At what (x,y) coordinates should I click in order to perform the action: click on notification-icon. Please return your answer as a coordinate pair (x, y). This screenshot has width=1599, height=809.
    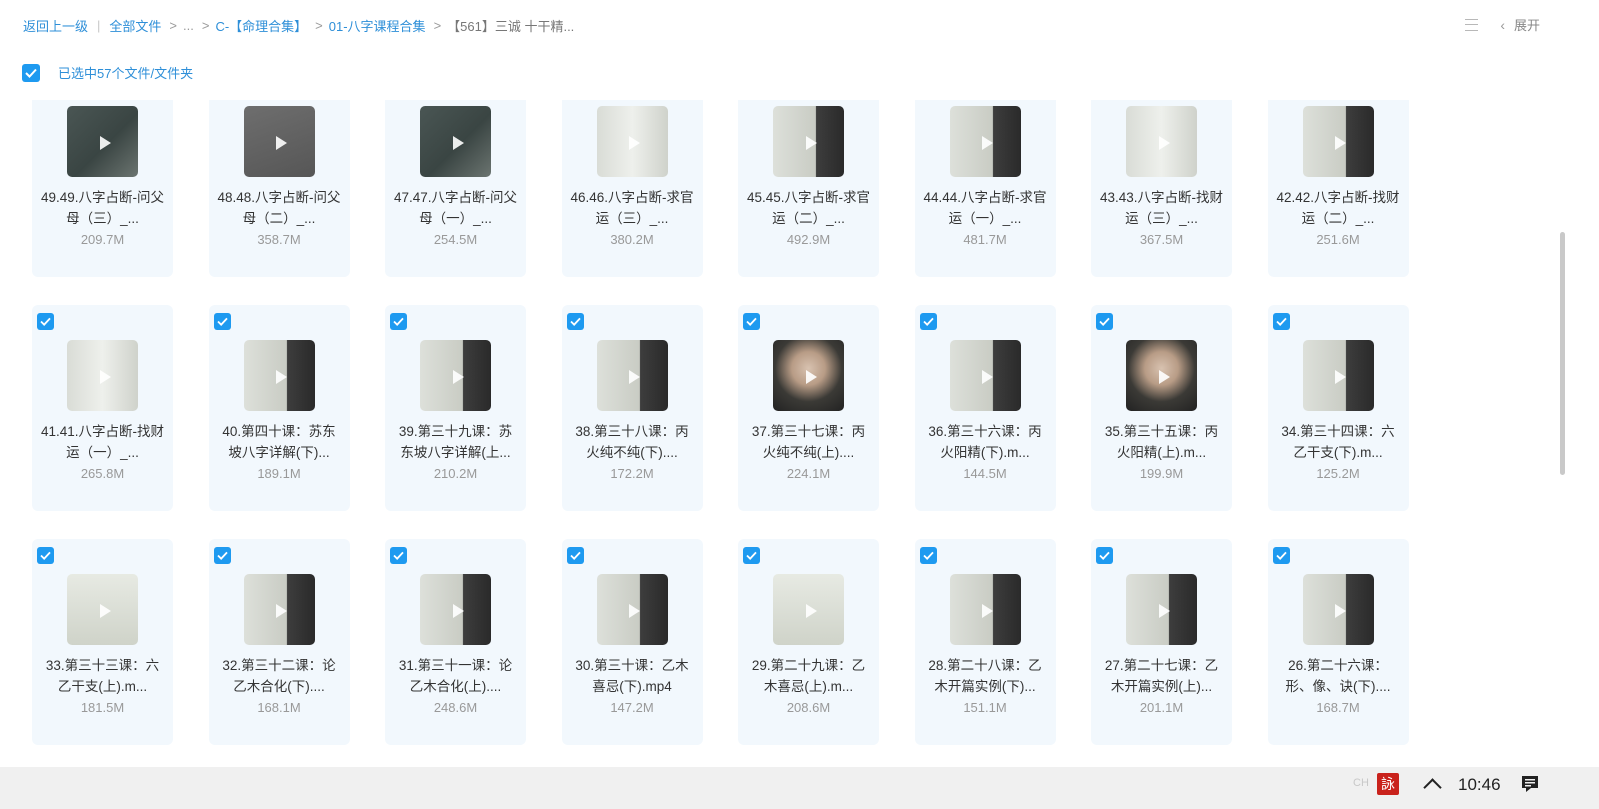
    Looking at the image, I should click on (1530, 784).